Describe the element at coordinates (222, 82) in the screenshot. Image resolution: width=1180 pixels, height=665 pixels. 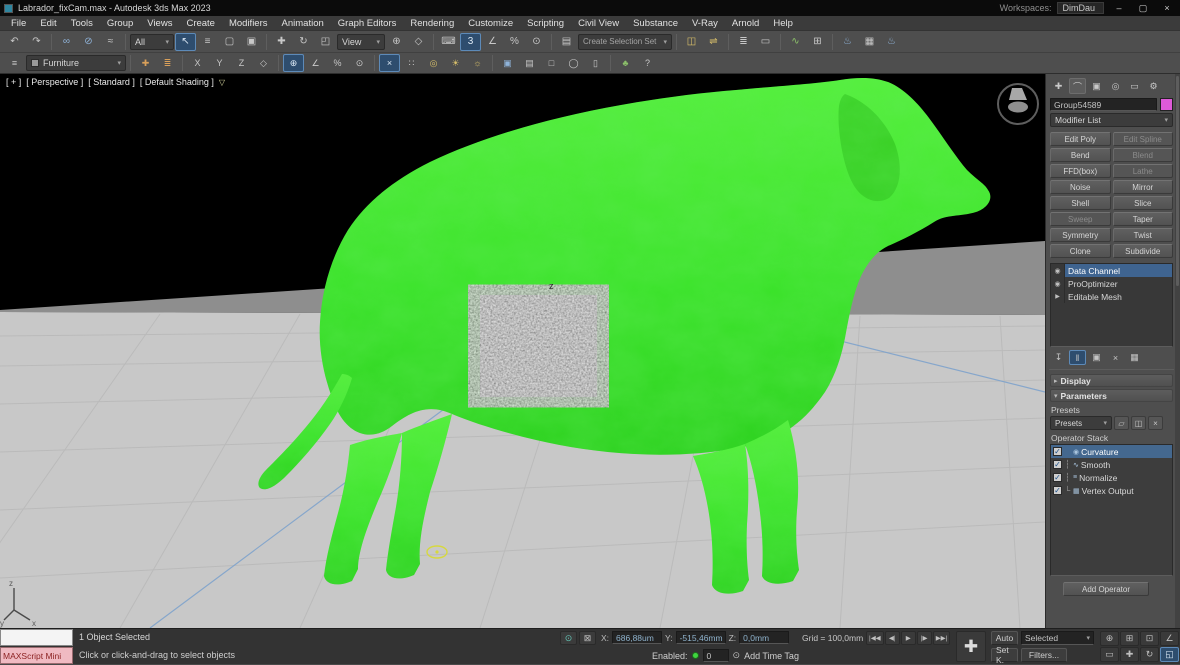
I see `viewport-filter-ic: ▽` at that location.